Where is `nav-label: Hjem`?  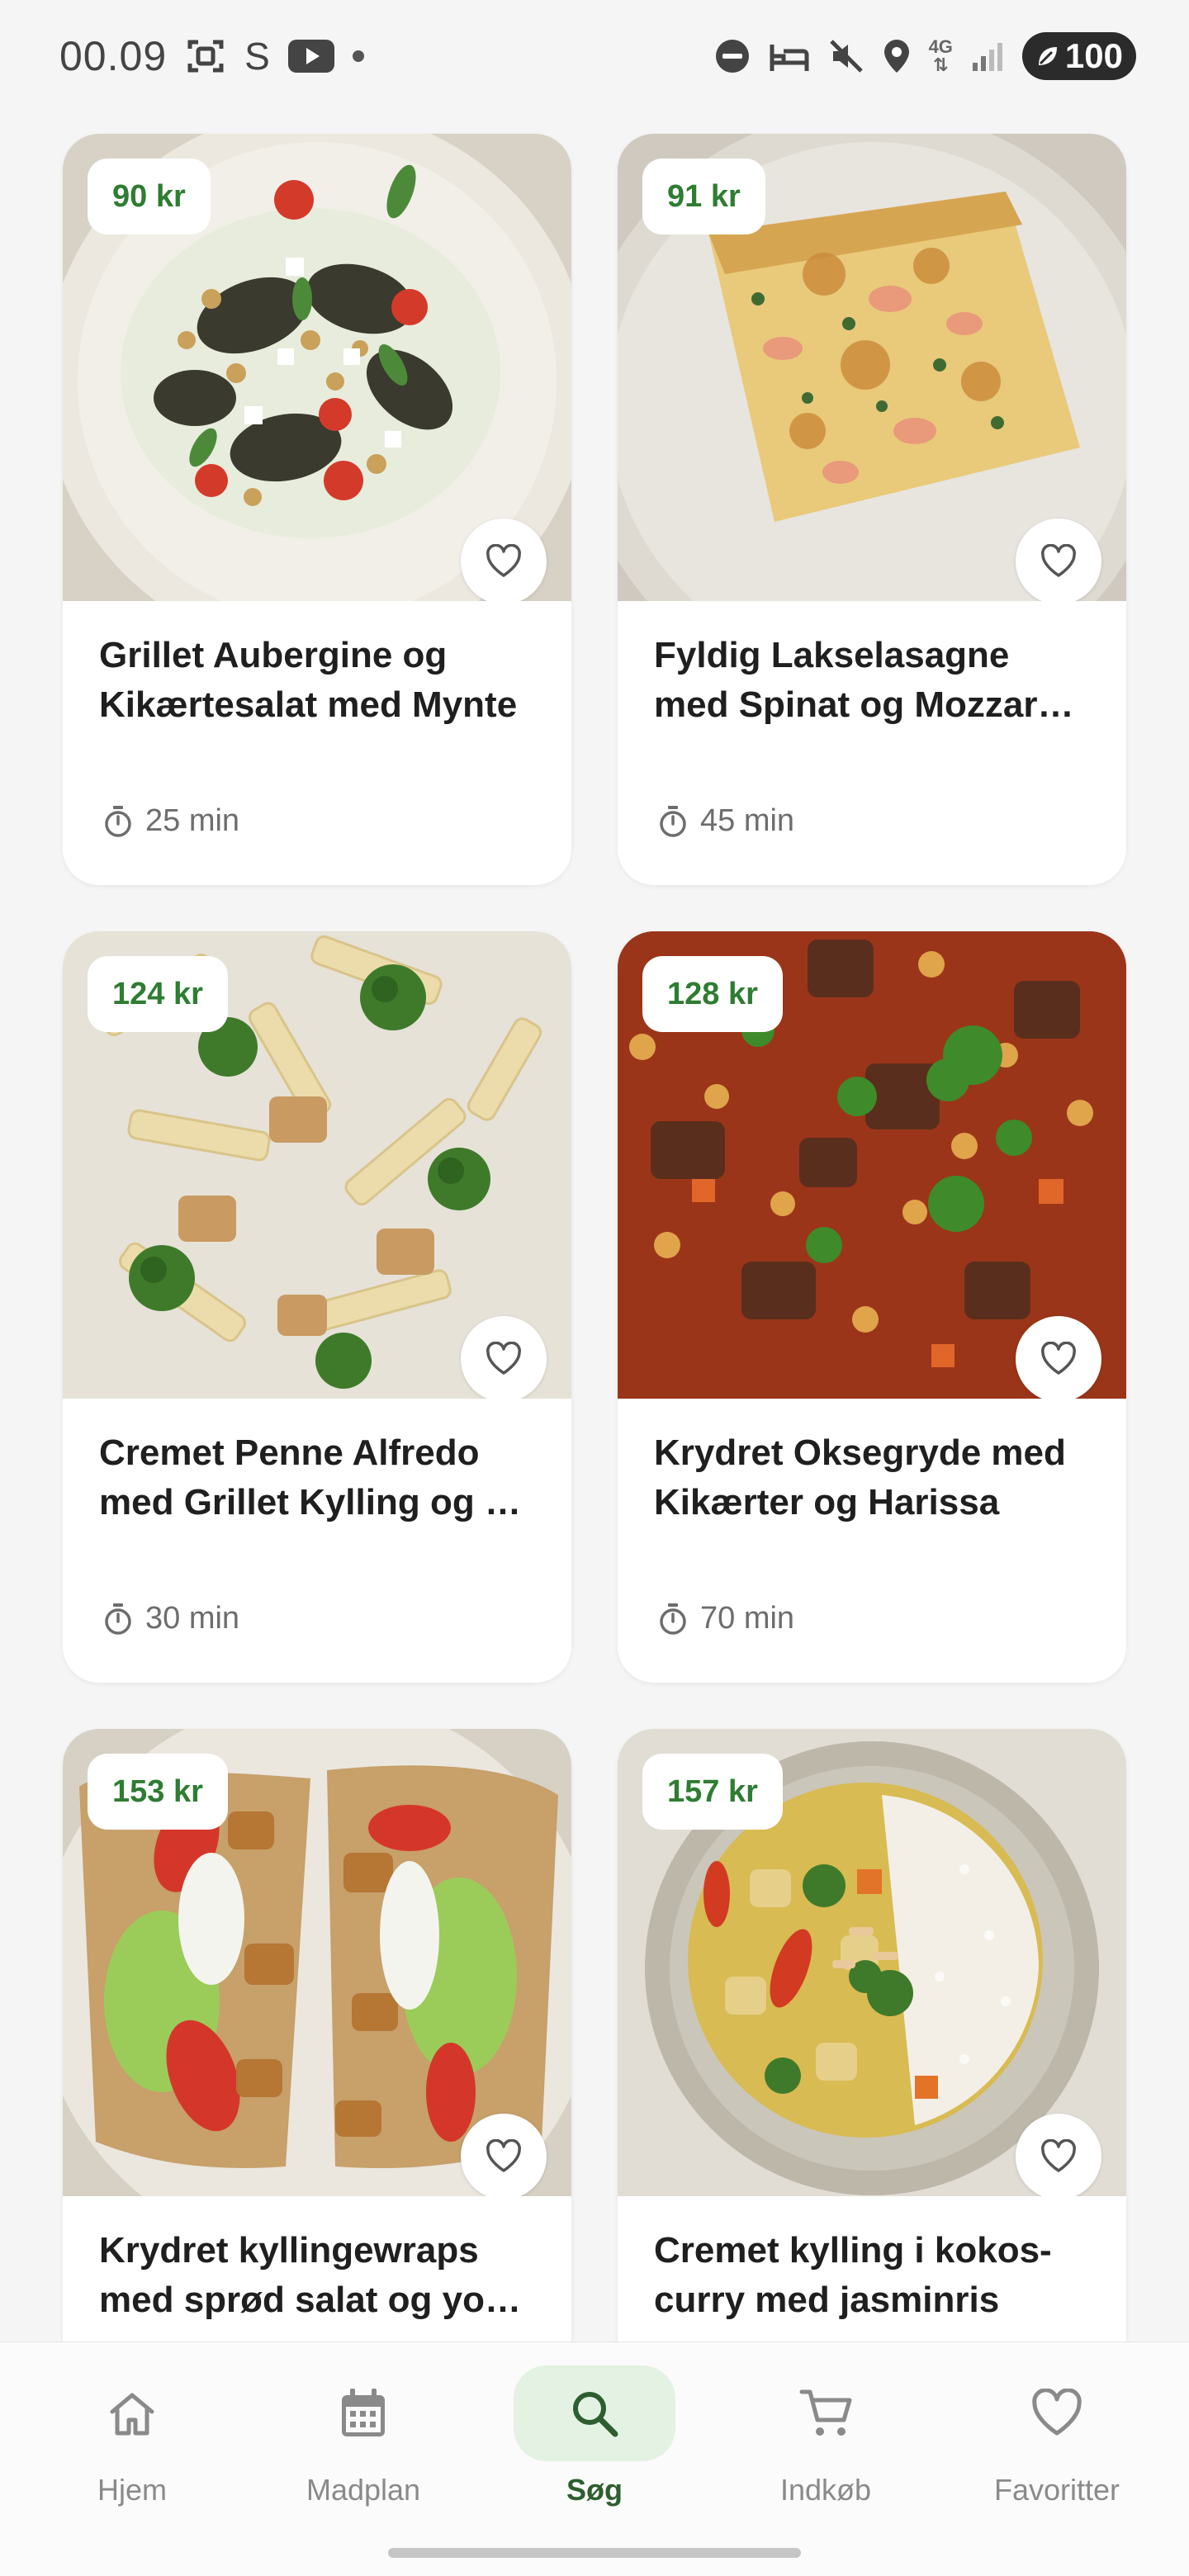
nav-label: Hjem is located at coordinates (132, 2490).